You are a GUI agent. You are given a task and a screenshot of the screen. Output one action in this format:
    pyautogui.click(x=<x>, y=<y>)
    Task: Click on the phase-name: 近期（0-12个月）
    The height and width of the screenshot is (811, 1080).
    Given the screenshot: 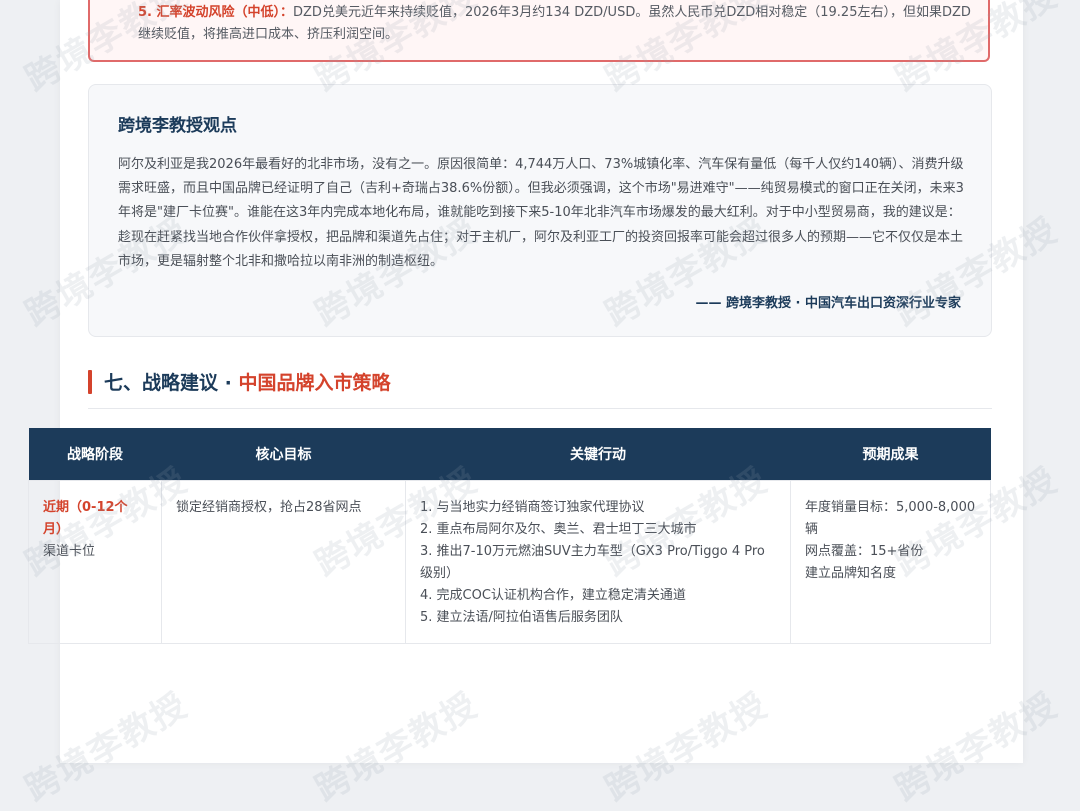 What is the action you would take?
    pyautogui.click(x=85, y=518)
    